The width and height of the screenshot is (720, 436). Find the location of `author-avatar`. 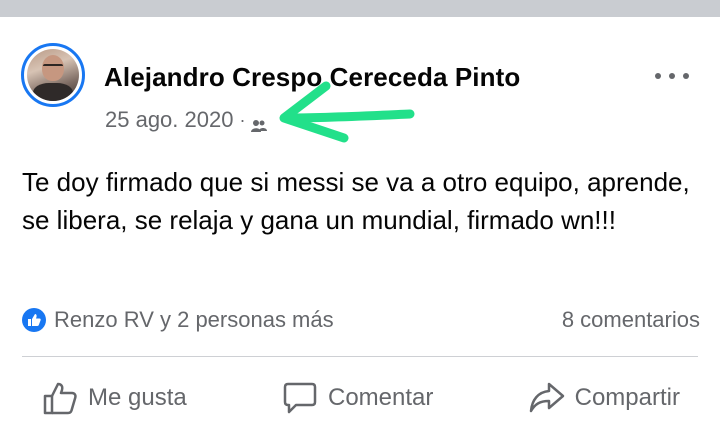

author-avatar is located at coordinates (53, 75).